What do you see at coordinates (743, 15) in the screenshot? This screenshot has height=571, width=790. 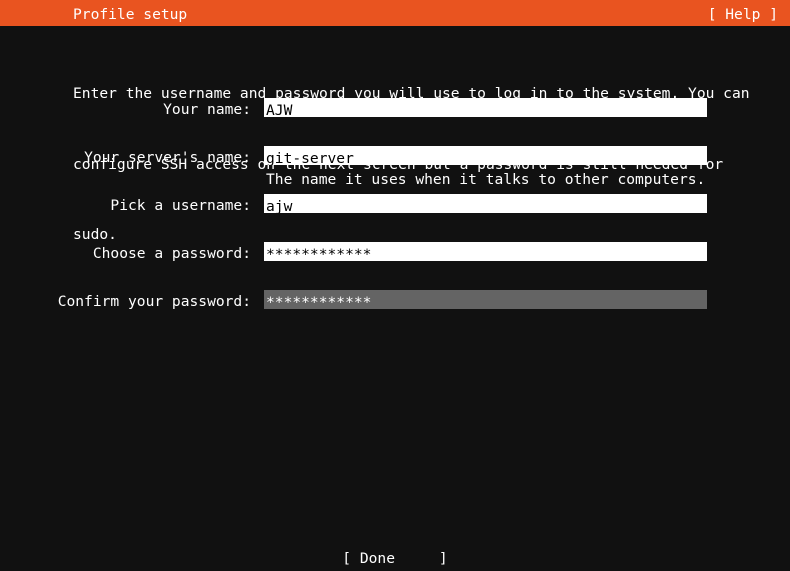 I see `help-button: [ Help ]` at bounding box center [743, 15].